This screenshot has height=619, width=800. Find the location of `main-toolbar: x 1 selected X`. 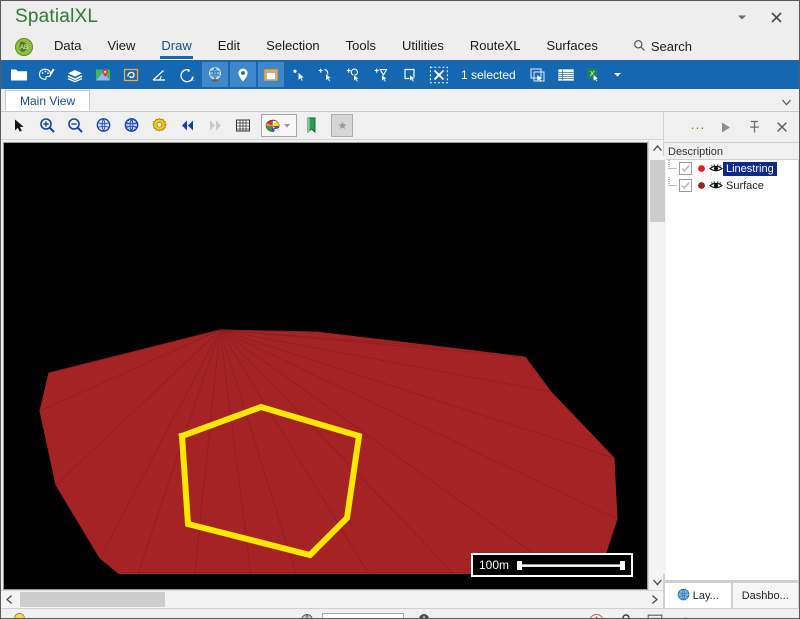

main-toolbar: x 1 selected X is located at coordinates (400, 74).